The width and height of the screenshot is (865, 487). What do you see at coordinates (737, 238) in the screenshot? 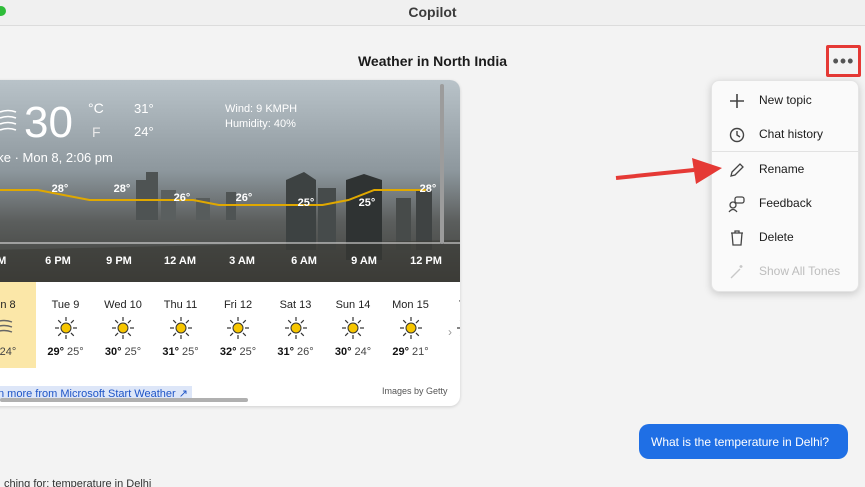
I see `trash-icon` at bounding box center [737, 238].